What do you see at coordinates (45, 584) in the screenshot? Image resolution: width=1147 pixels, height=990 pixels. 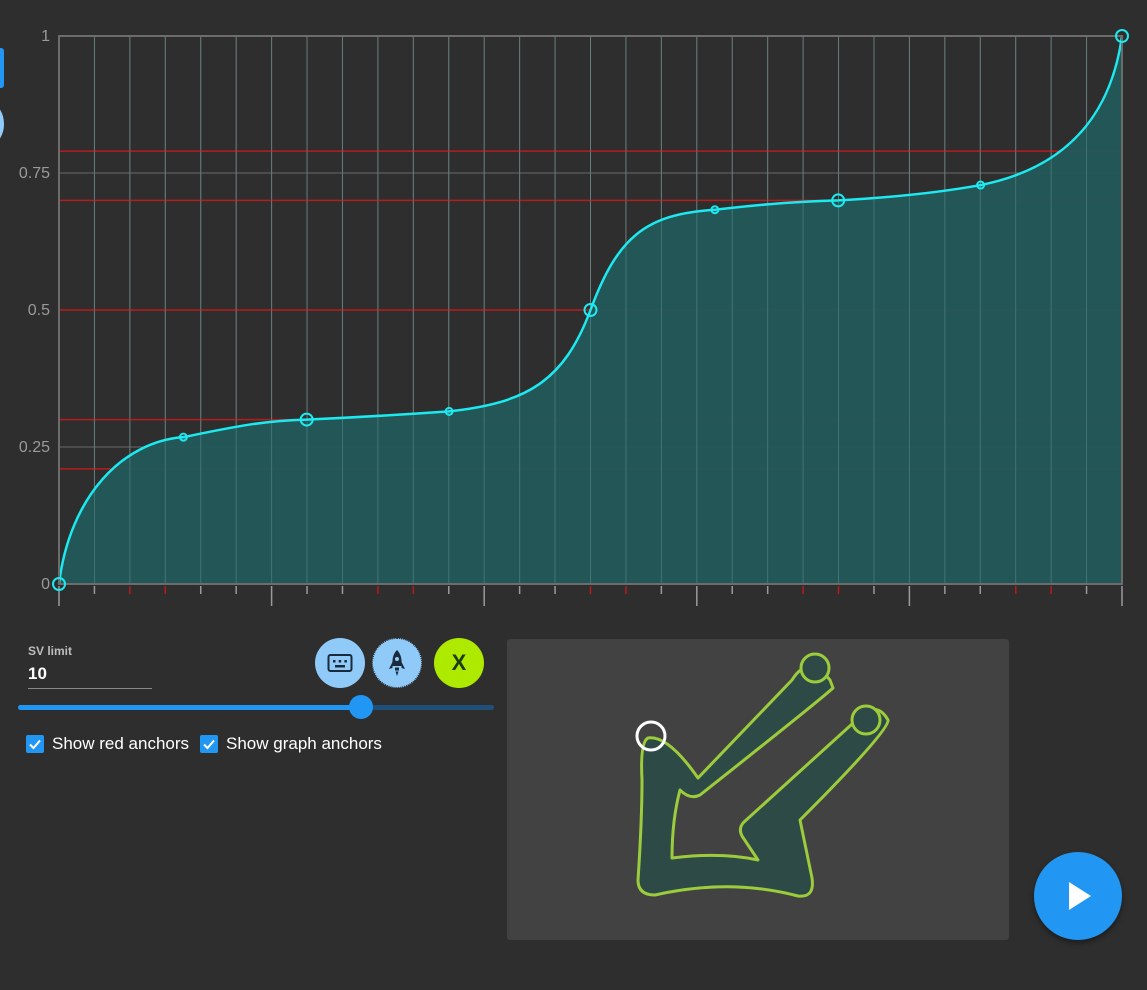 I see `y-label-0: 0` at bounding box center [45, 584].